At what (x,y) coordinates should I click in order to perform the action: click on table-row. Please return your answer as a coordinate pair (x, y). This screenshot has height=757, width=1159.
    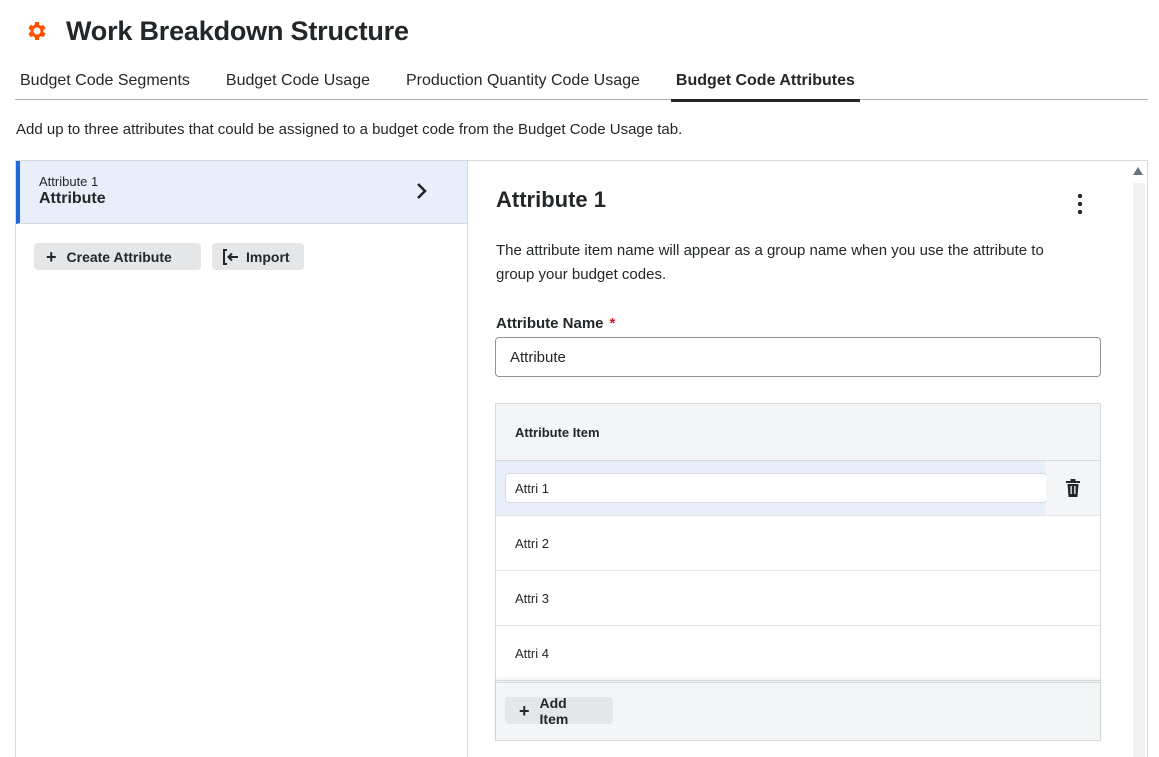
    Looking at the image, I should click on (798, 488).